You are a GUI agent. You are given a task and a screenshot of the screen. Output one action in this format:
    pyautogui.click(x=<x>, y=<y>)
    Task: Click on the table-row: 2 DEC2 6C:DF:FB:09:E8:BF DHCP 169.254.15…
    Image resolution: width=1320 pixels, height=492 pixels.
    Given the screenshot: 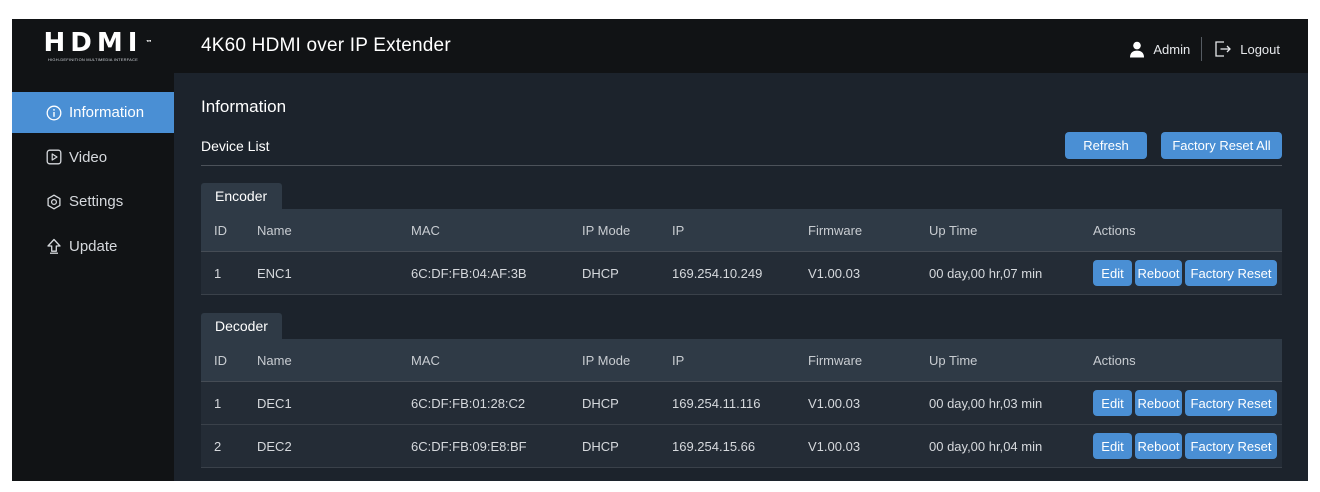 What is the action you would take?
    pyautogui.click(x=741, y=446)
    